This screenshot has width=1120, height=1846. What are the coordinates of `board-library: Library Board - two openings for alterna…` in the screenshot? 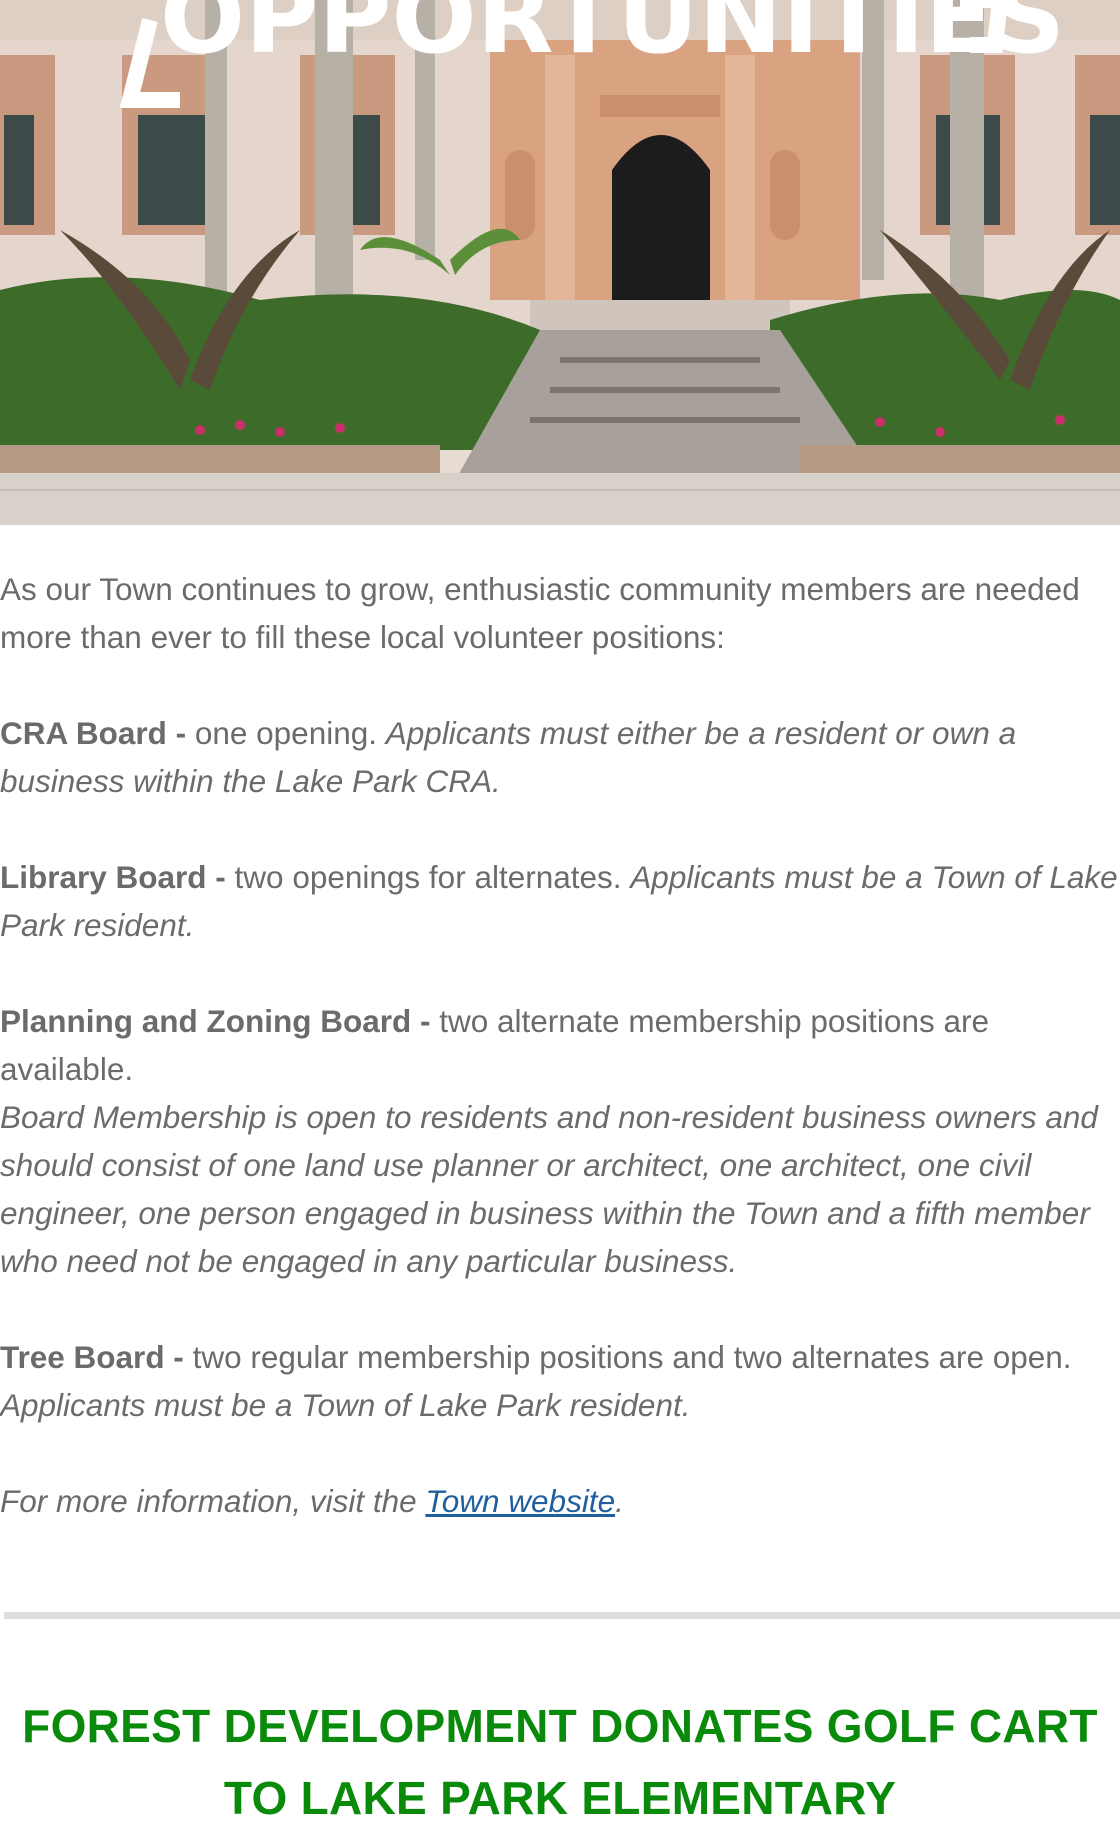 It's located at (560, 901).